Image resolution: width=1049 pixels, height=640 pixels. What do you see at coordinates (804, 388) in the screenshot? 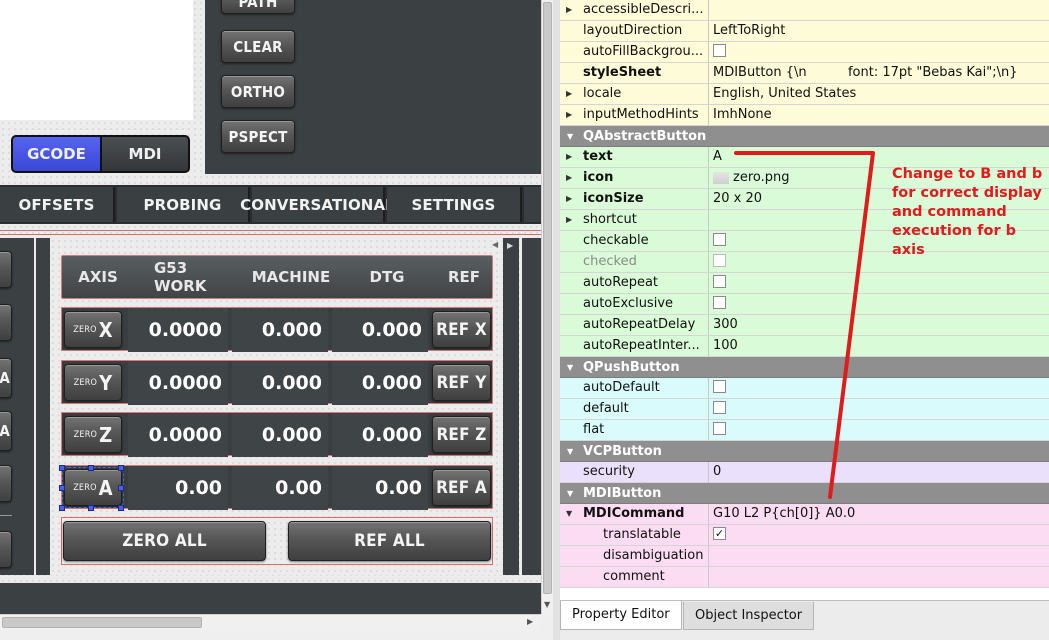
I see `property-row: autoDefault` at bounding box center [804, 388].